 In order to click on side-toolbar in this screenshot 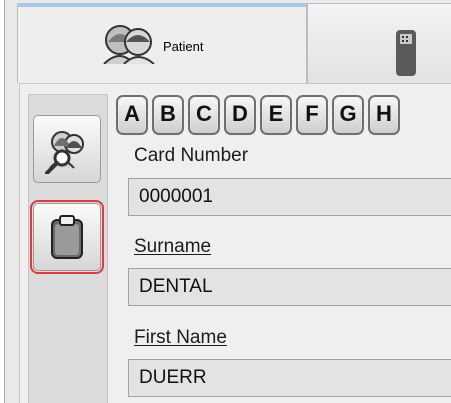, I will do `click(68, 248)`.